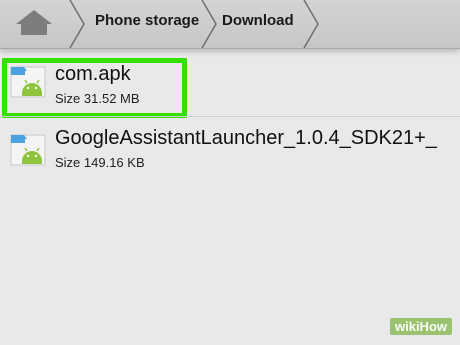 The height and width of the screenshot is (345, 460). Describe the element at coordinates (100, 162) in the screenshot. I see `file-size: Size 149.16 KB` at that location.